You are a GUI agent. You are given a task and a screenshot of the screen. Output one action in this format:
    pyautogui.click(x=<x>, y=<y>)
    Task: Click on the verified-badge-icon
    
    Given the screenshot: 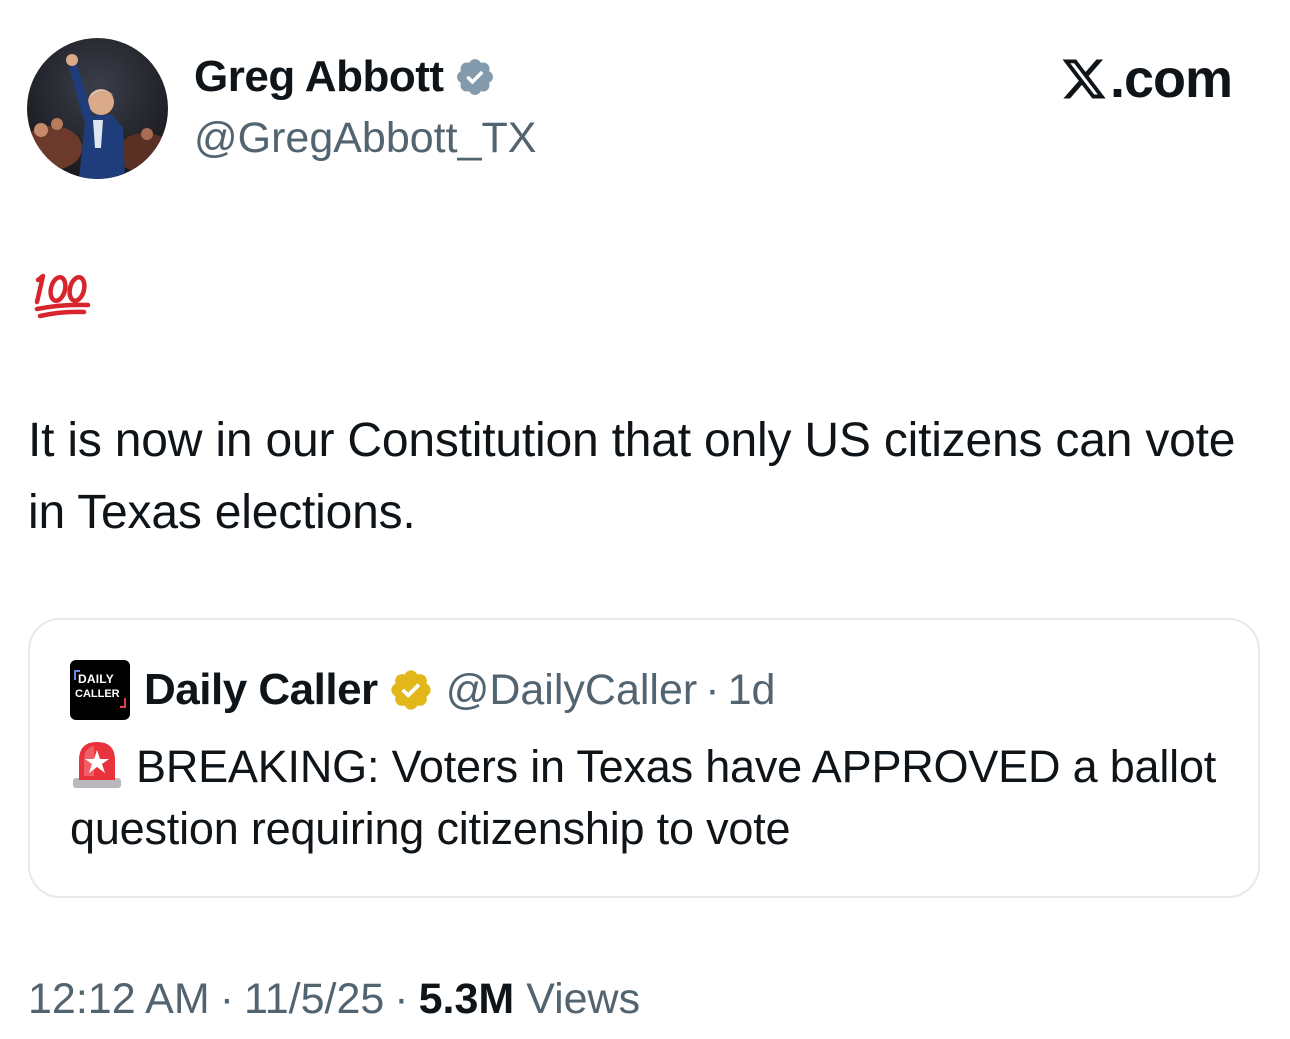 What is the action you would take?
    pyautogui.click(x=474, y=77)
    